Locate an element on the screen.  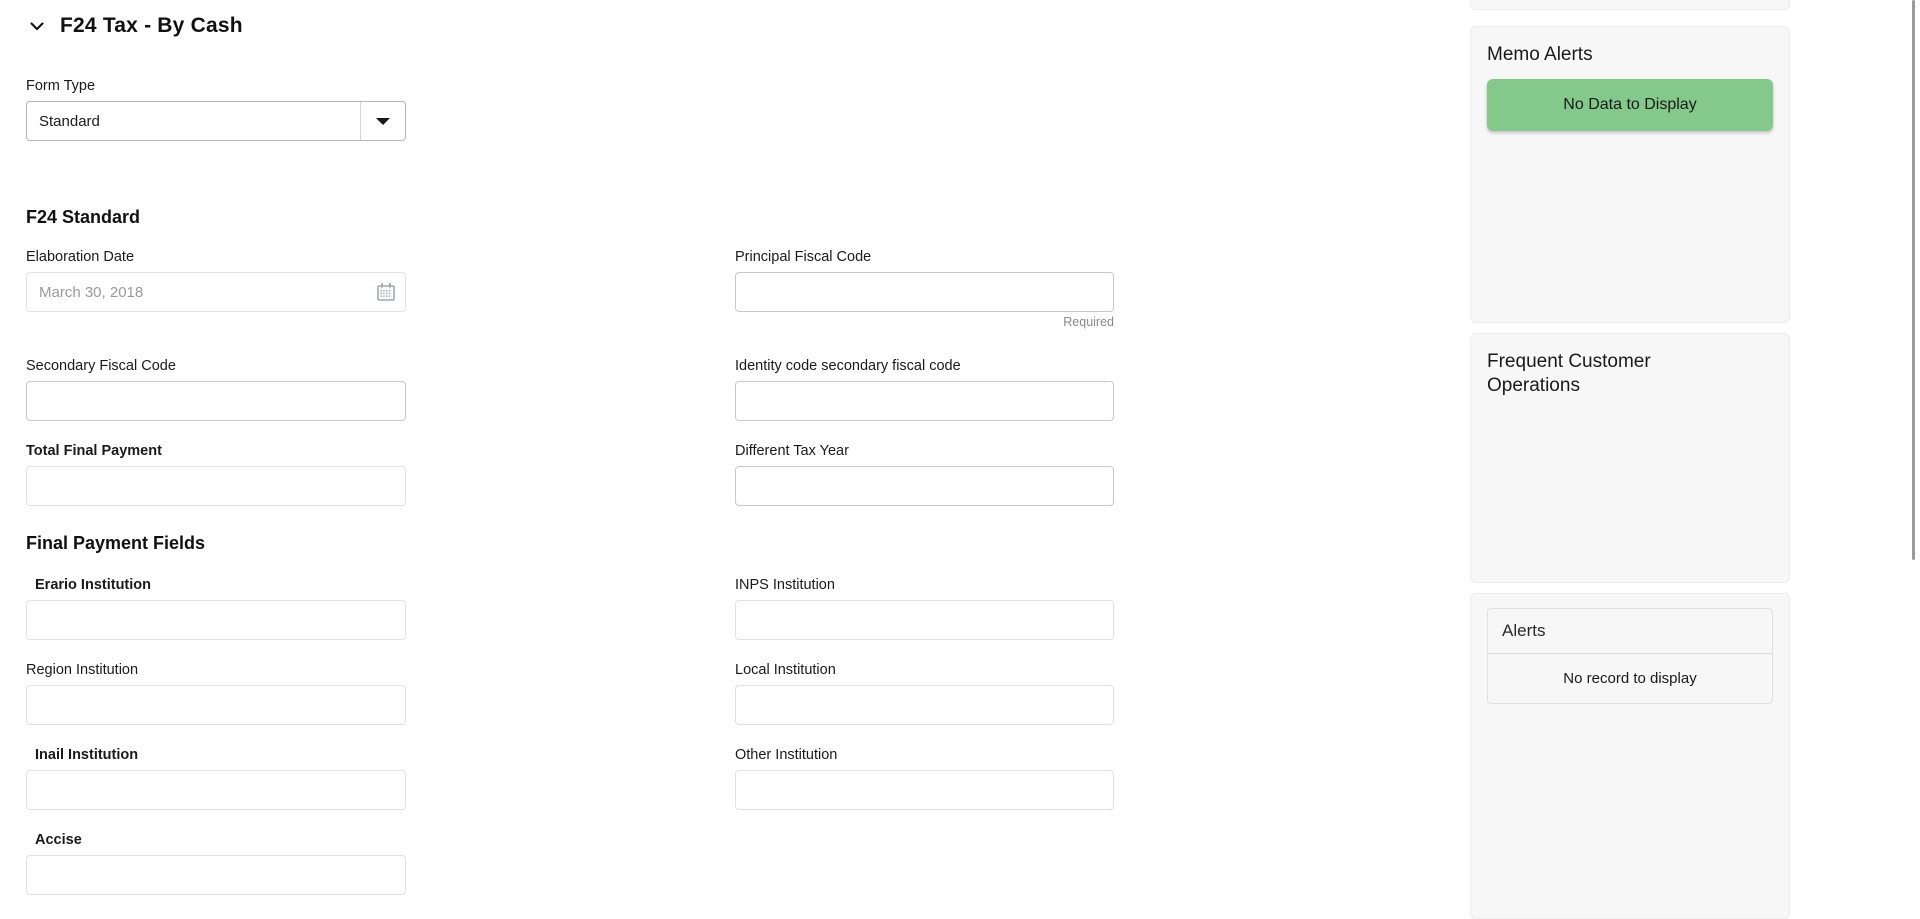
accise-label: Accise is located at coordinates (58, 840).